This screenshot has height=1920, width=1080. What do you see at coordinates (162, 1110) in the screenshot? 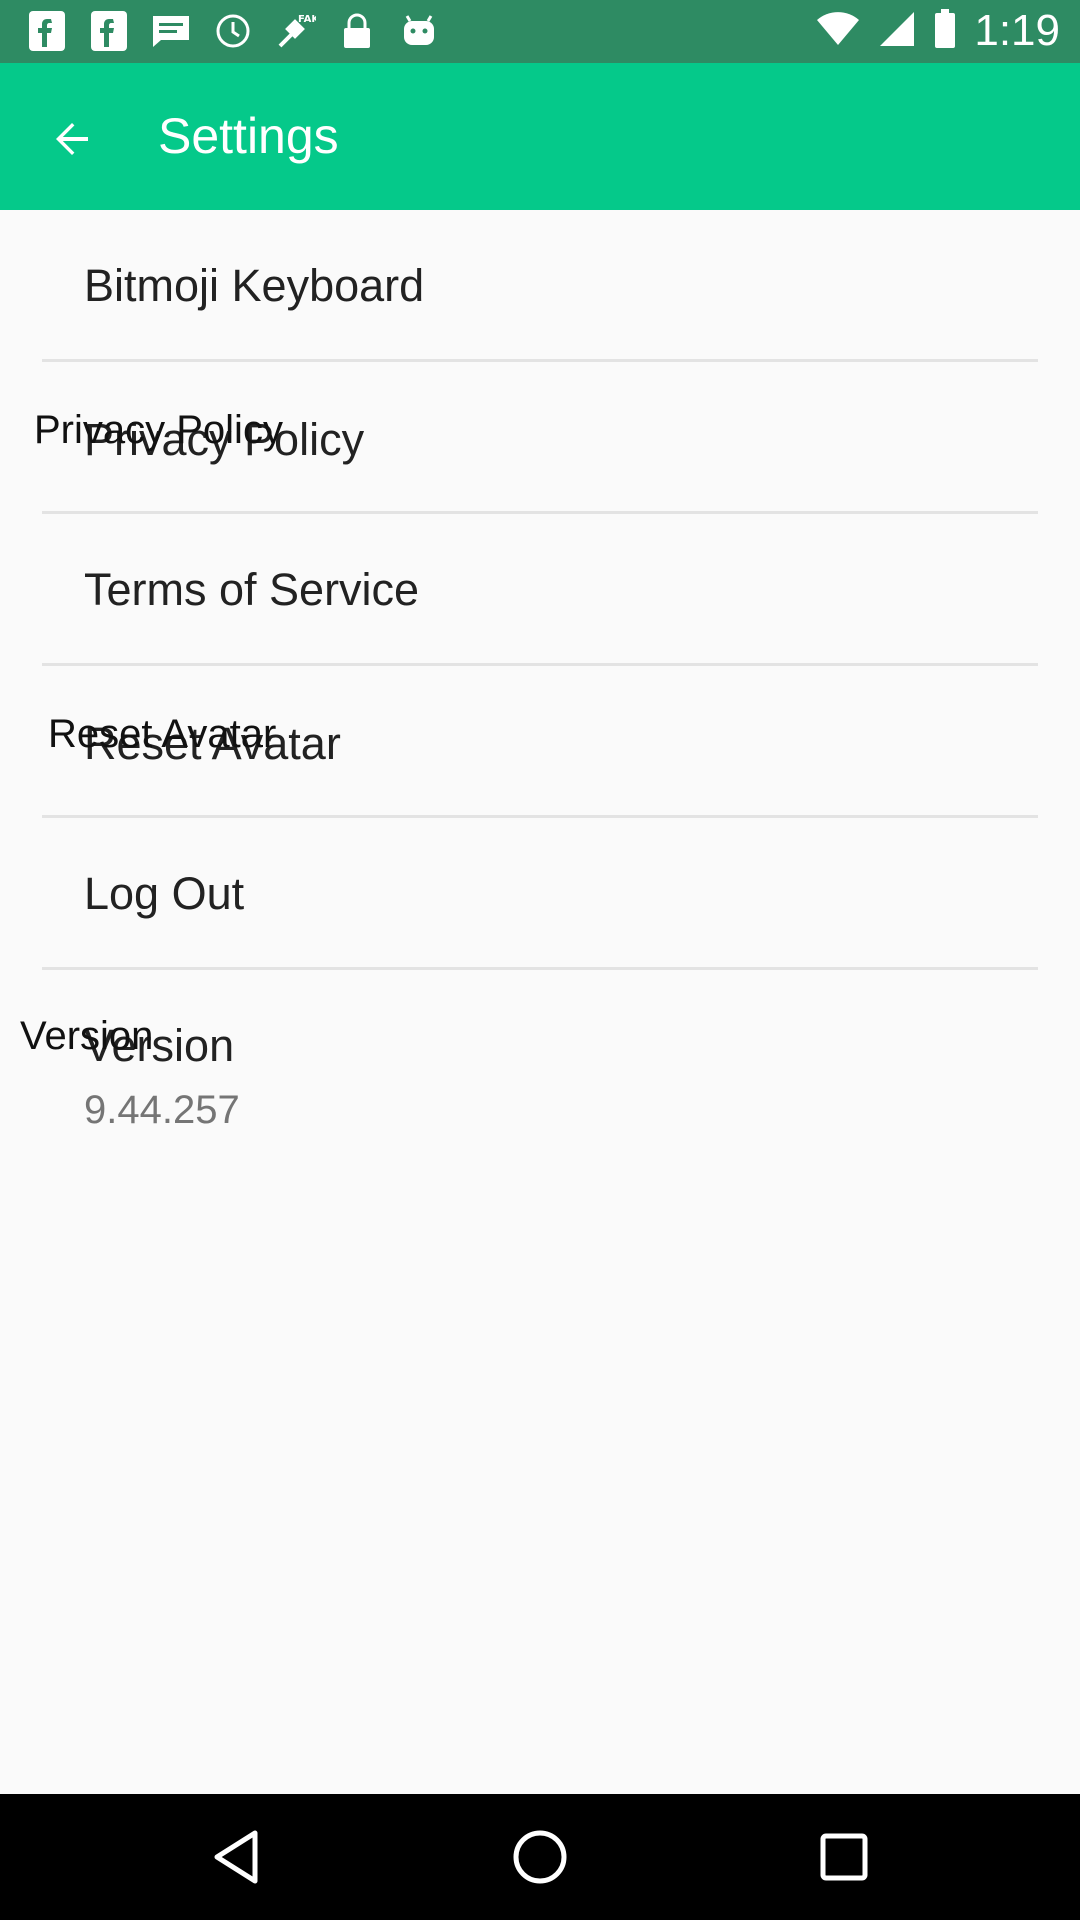
I see `version-value: 9.44.257` at bounding box center [162, 1110].